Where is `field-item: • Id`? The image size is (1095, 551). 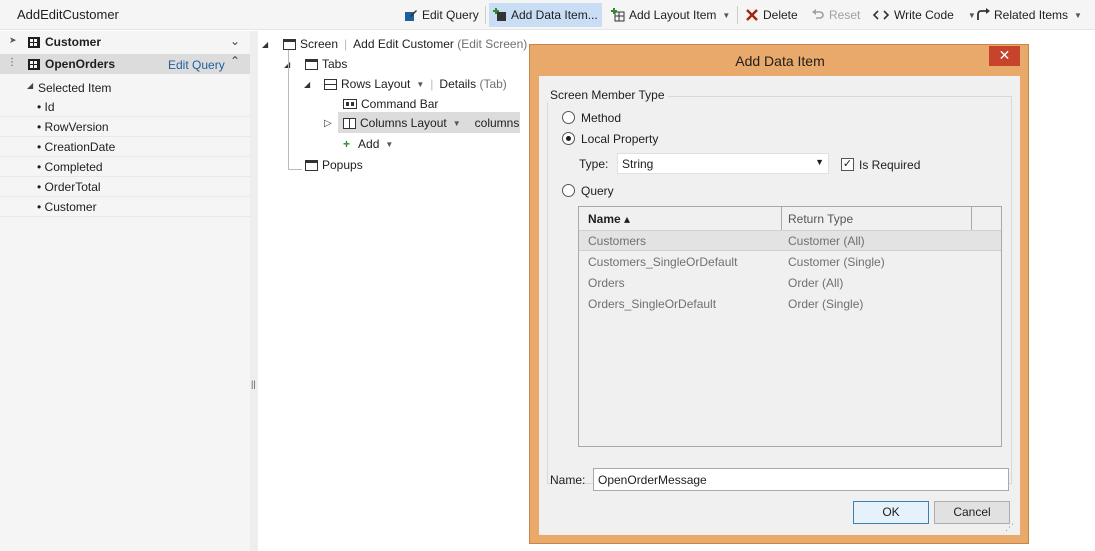 field-item: • Id is located at coordinates (125, 107).